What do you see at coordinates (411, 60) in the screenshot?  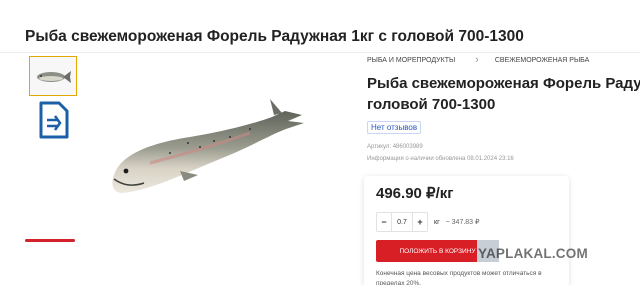 I see `breadcrumb-fish-seafood: РЫБА И МОРЕПРОДУКТЫ` at bounding box center [411, 60].